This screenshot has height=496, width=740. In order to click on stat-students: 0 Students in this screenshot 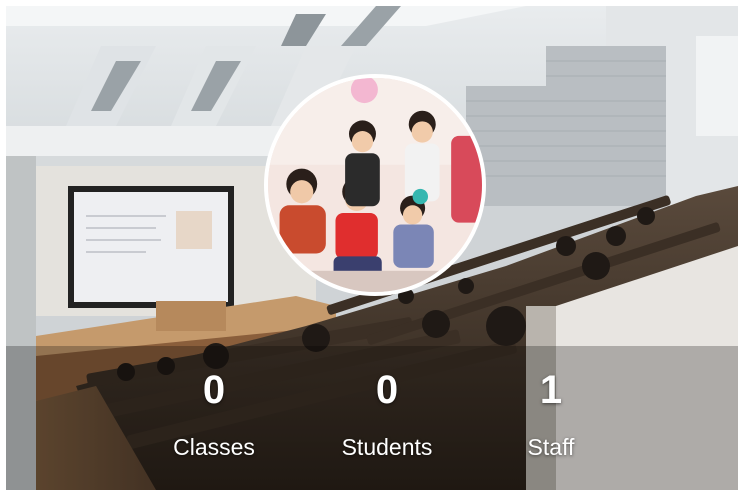, I will do `click(387, 414)`.